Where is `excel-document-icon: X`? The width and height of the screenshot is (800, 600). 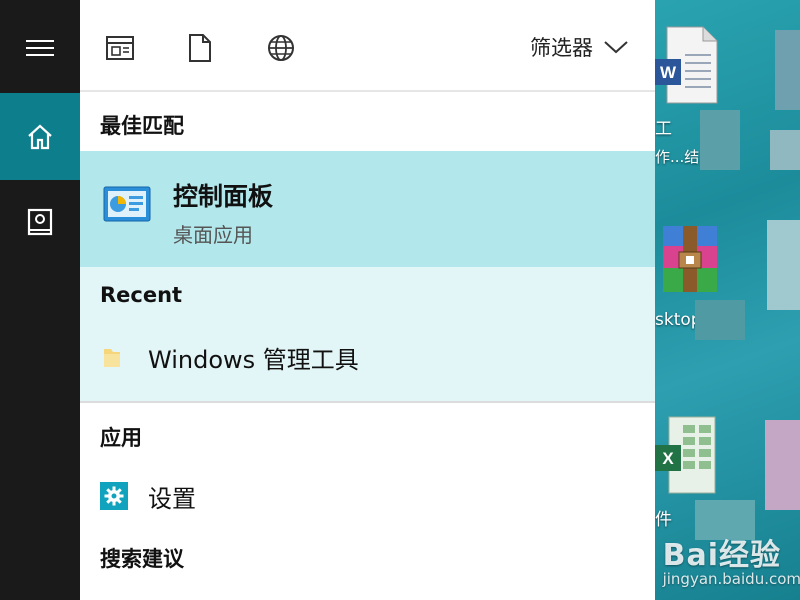
excel-document-icon: X is located at coordinates (688, 455).